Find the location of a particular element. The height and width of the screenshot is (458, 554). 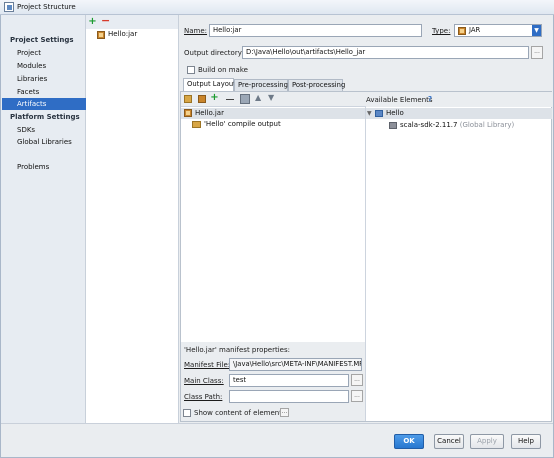

output-dir-input: D:\Java\Hello\out\artifacts\Hello_jar is located at coordinates (385, 52).